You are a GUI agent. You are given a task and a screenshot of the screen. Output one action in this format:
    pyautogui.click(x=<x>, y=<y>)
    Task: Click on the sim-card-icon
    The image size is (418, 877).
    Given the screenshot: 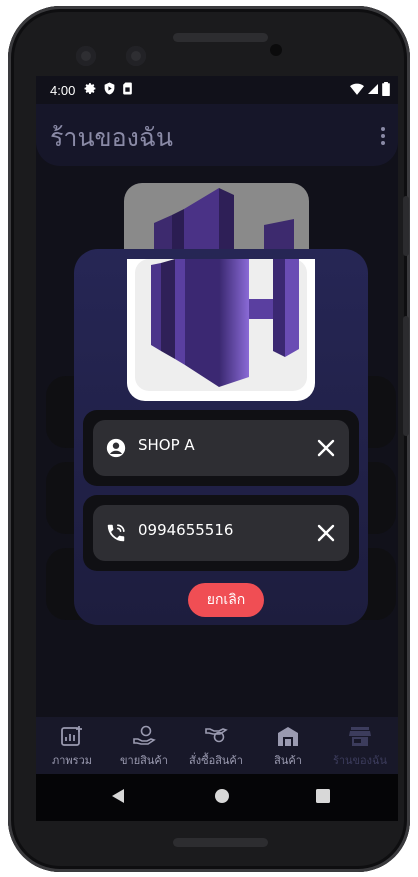 What is the action you would take?
    pyautogui.click(x=127, y=88)
    